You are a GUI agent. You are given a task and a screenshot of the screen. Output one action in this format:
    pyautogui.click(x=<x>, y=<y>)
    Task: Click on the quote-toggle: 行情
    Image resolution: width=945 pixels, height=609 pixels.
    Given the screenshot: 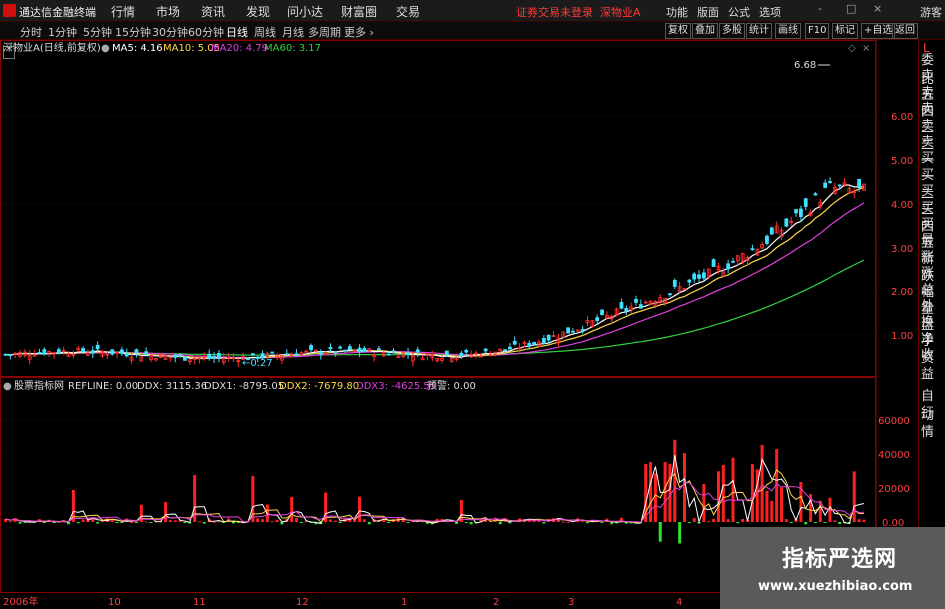 What is the action you would take?
    pyautogui.click(x=933, y=421)
    